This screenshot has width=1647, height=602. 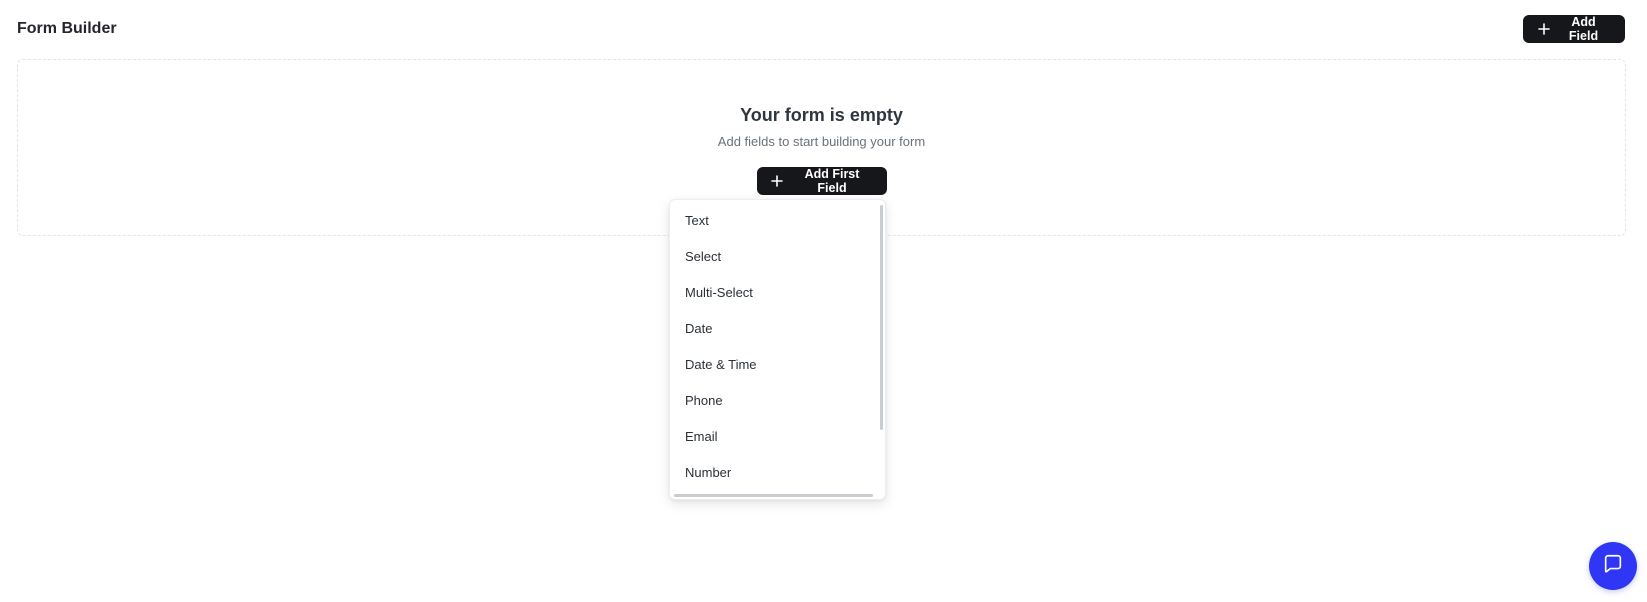 What do you see at coordinates (777, 473) in the screenshot?
I see `field-type-number: Number` at bounding box center [777, 473].